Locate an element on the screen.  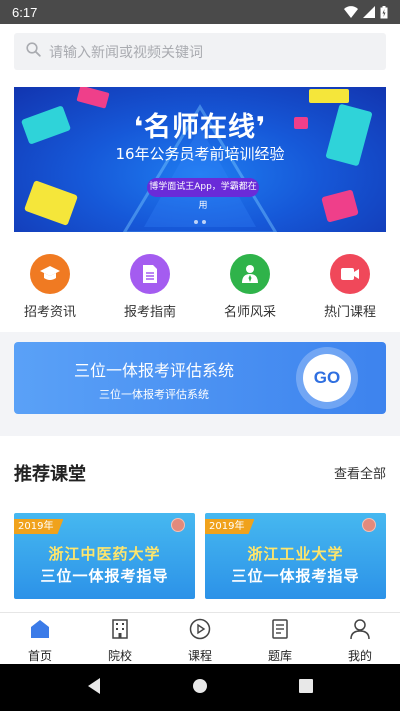
signal-icon is located at coordinates (369, 12).